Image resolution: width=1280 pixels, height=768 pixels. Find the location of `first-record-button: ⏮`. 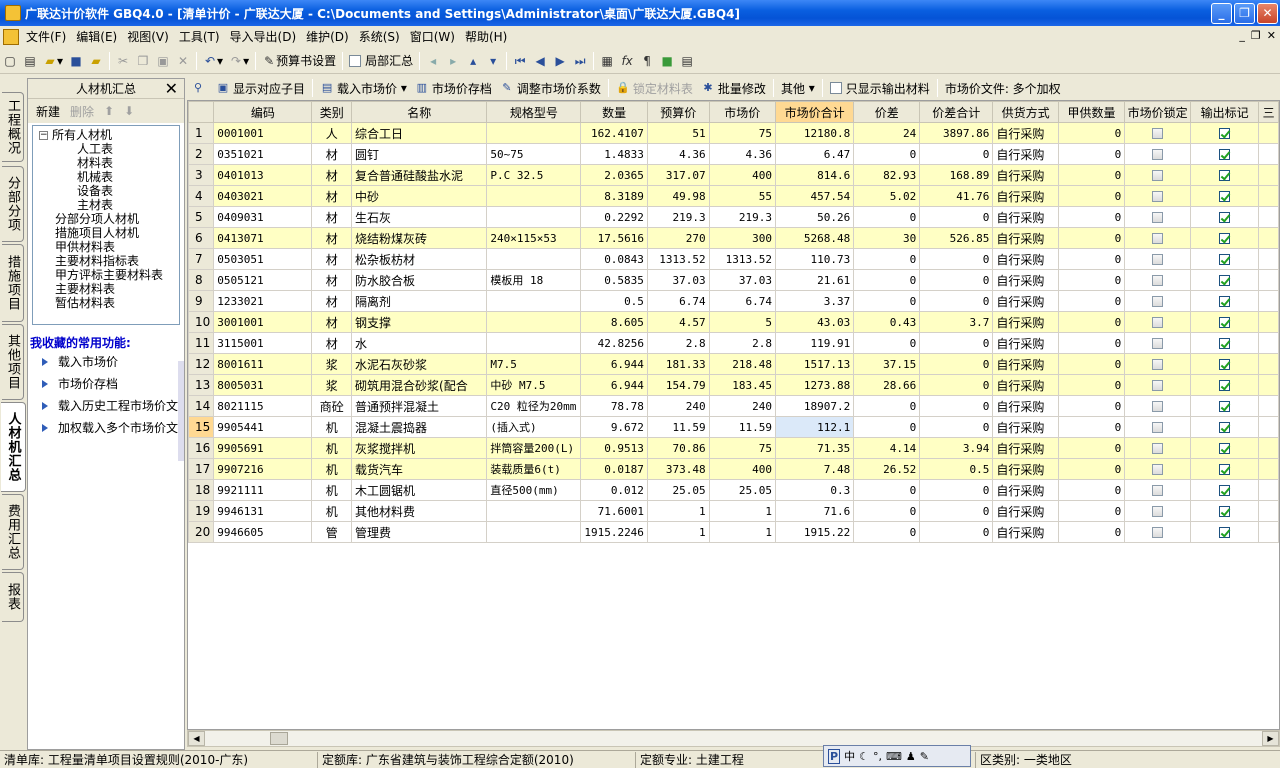

first-record-button: ⏮ is located at coordinates (520, 61).